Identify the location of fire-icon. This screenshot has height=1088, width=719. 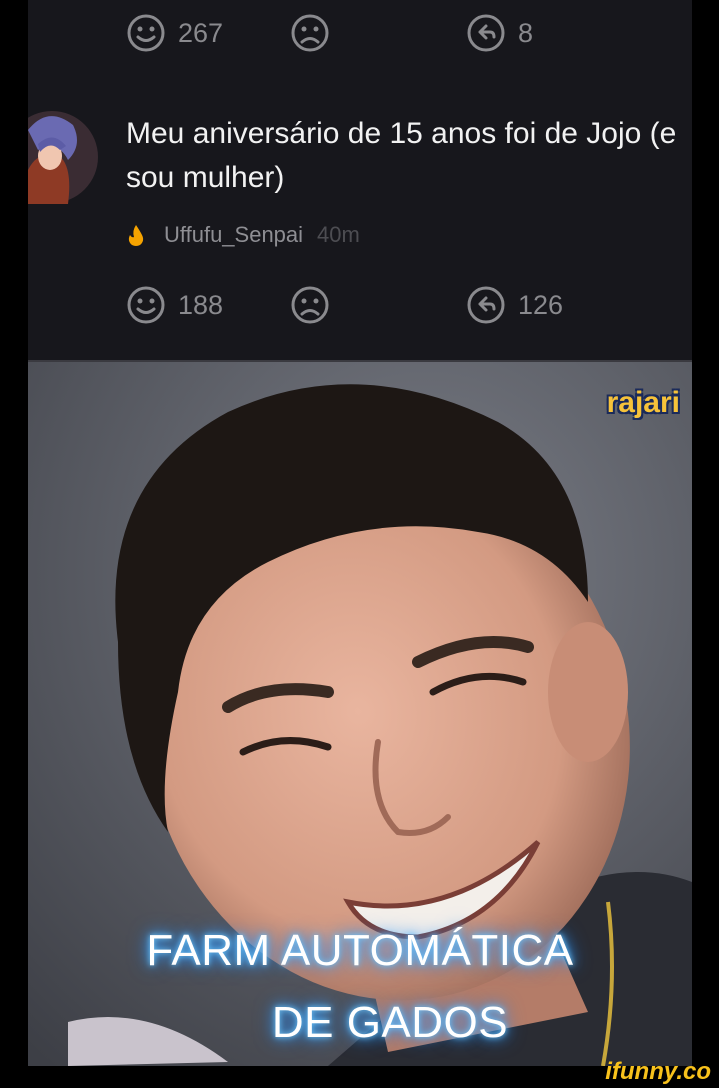
(136, 235).